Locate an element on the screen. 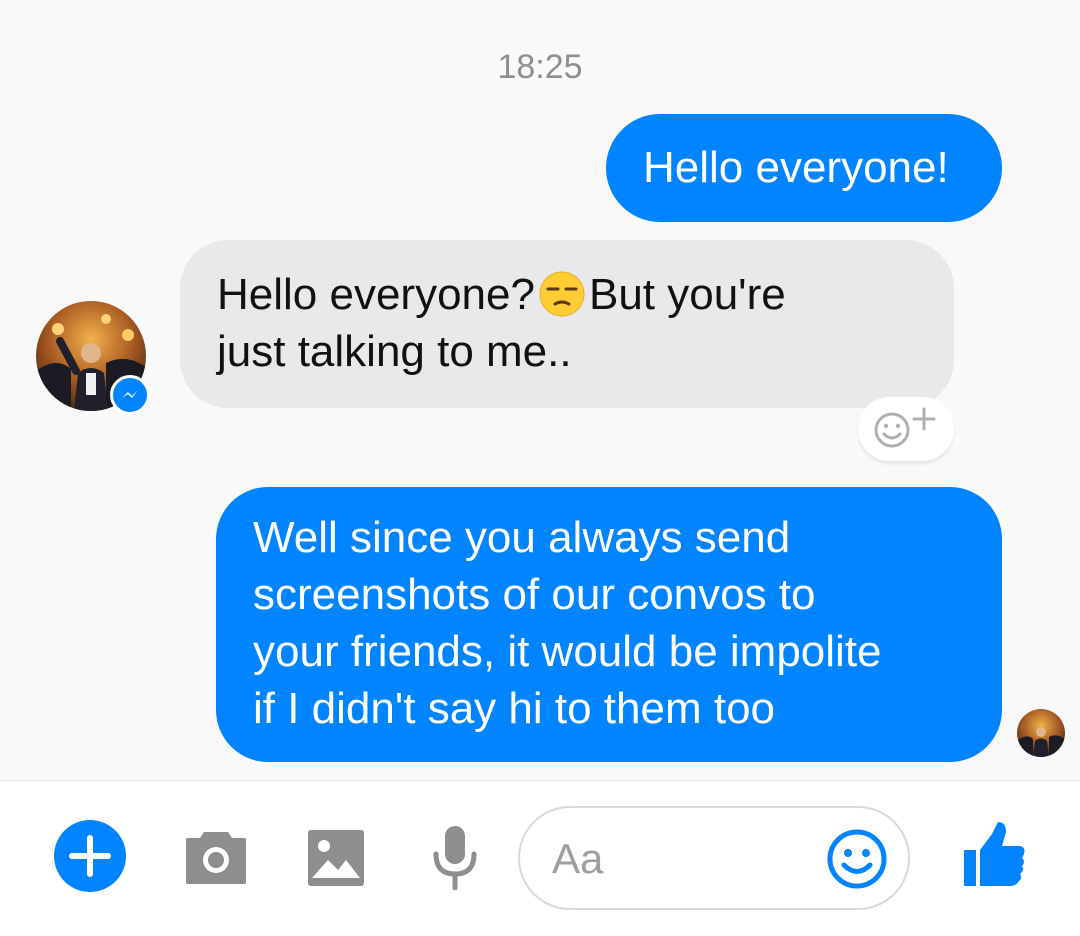  smiley-icon is located at coordinates (857, 859).